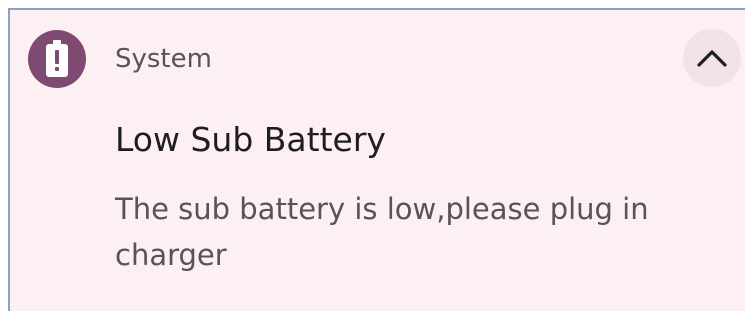 This screenshot has width=745, height=311. I want to click on collapse-button, so click(712, 58).